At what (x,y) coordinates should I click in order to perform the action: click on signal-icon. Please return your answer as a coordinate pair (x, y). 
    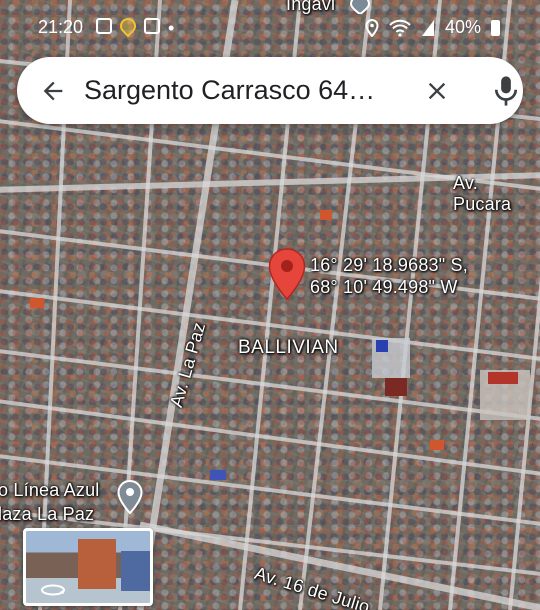
    Looking at the image, I should click on (427, 27).